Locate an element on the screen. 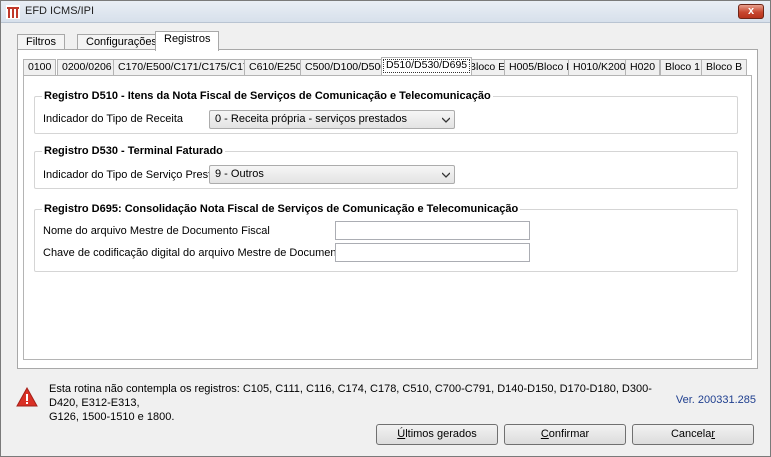 The image size is (771, 457). tab-label: Configurações is located at coordinates (121, 42).